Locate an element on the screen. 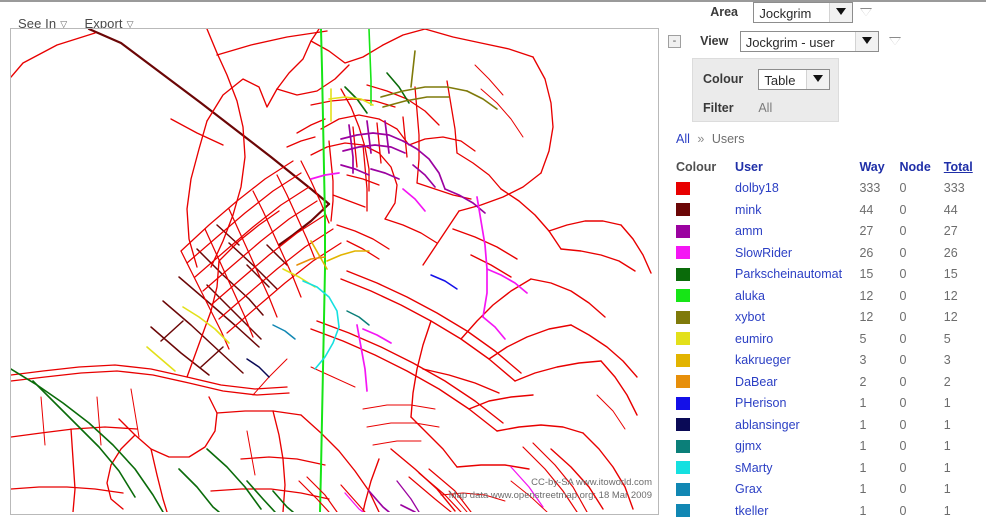  table-row: kakrueger 3 0 3 is located at coordinates (831, 364).